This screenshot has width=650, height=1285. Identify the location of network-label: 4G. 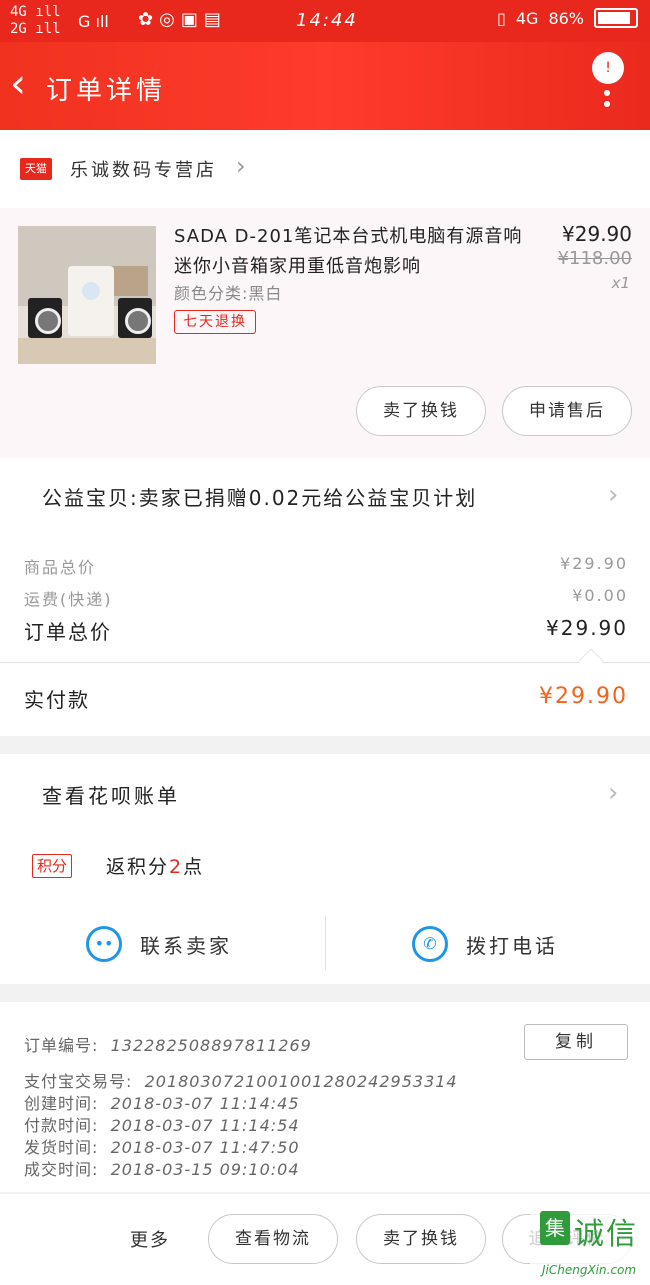
(527, 18).